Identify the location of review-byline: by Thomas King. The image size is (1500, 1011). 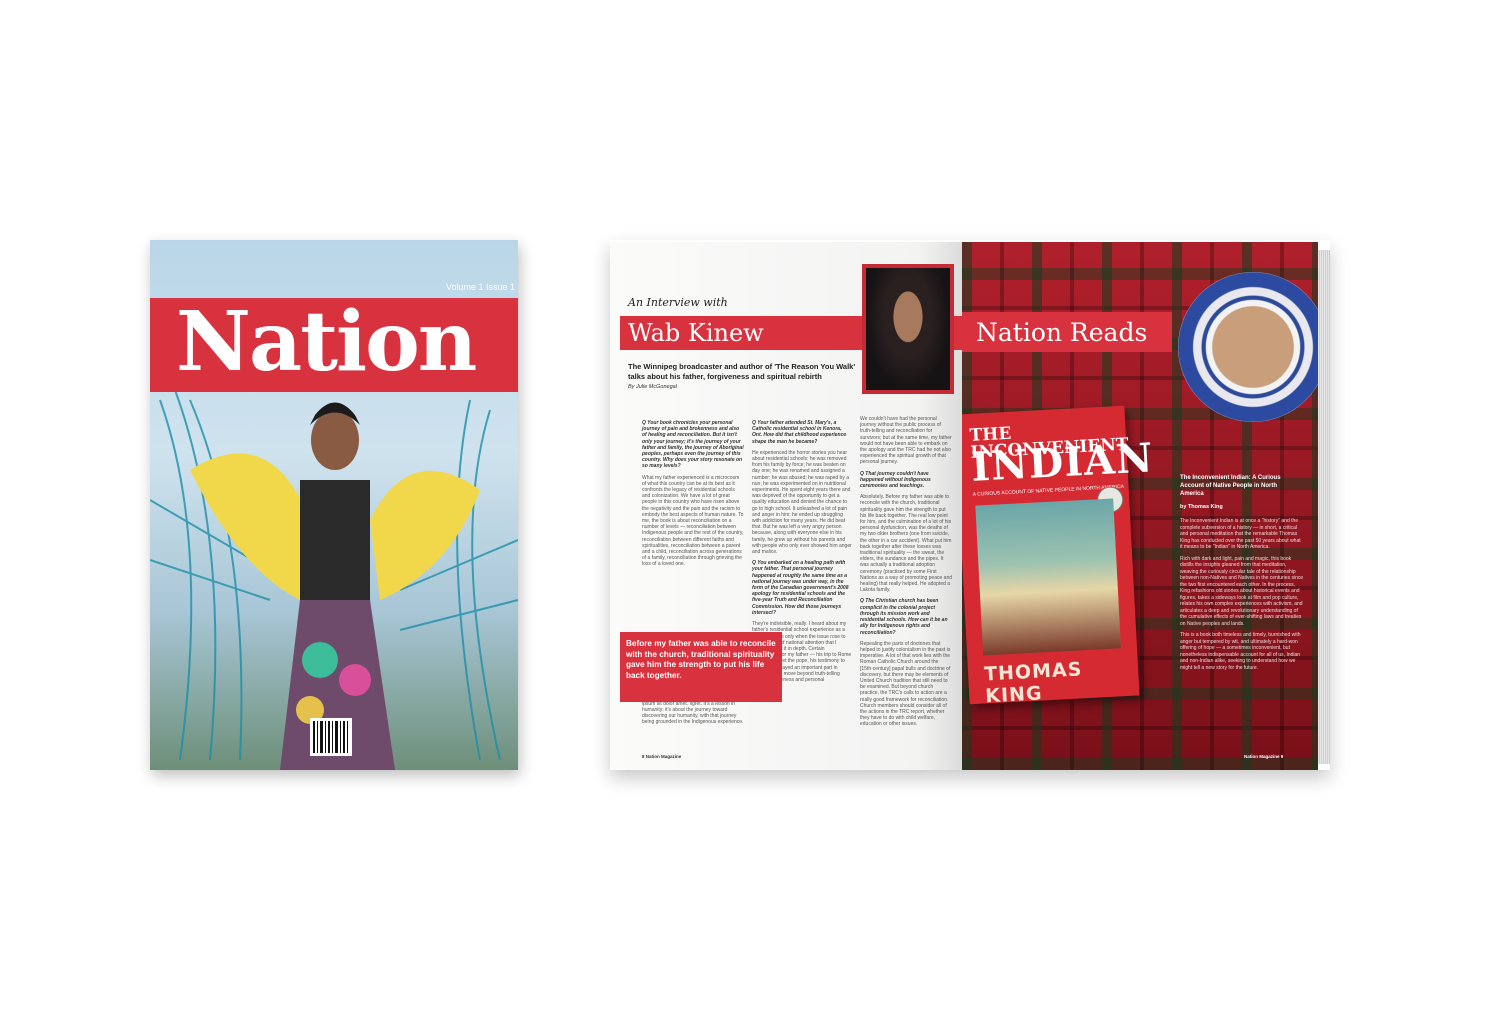
(1201, 507).